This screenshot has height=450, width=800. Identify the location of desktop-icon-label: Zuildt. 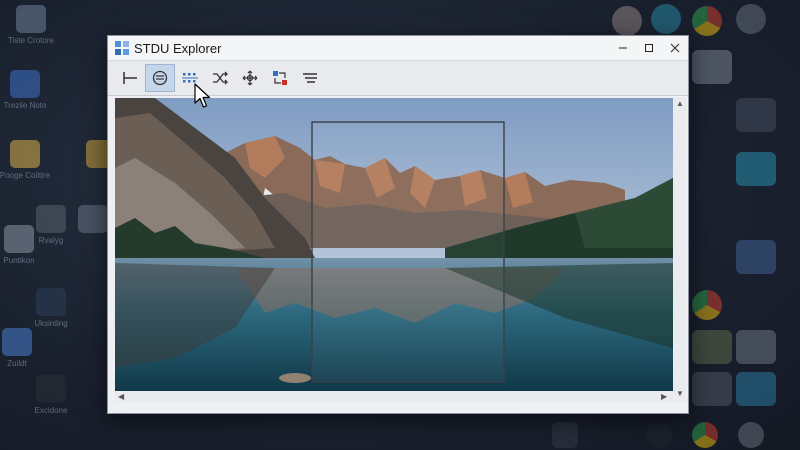
(17, 363).